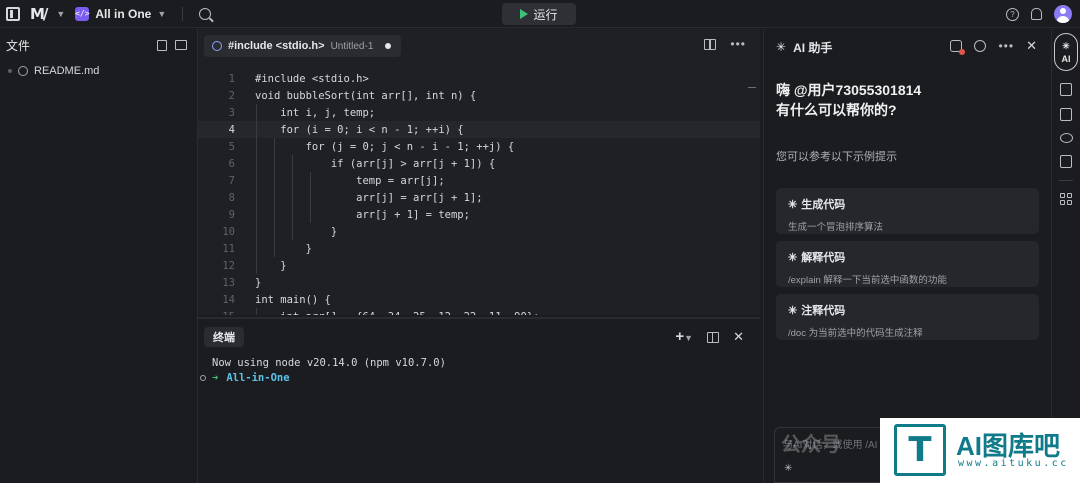 The width and height of the screenshot is (1080, 483). Describe the element at coordinates (958, 47) in the screenshot. I see `ai-settings-icon` at that location.